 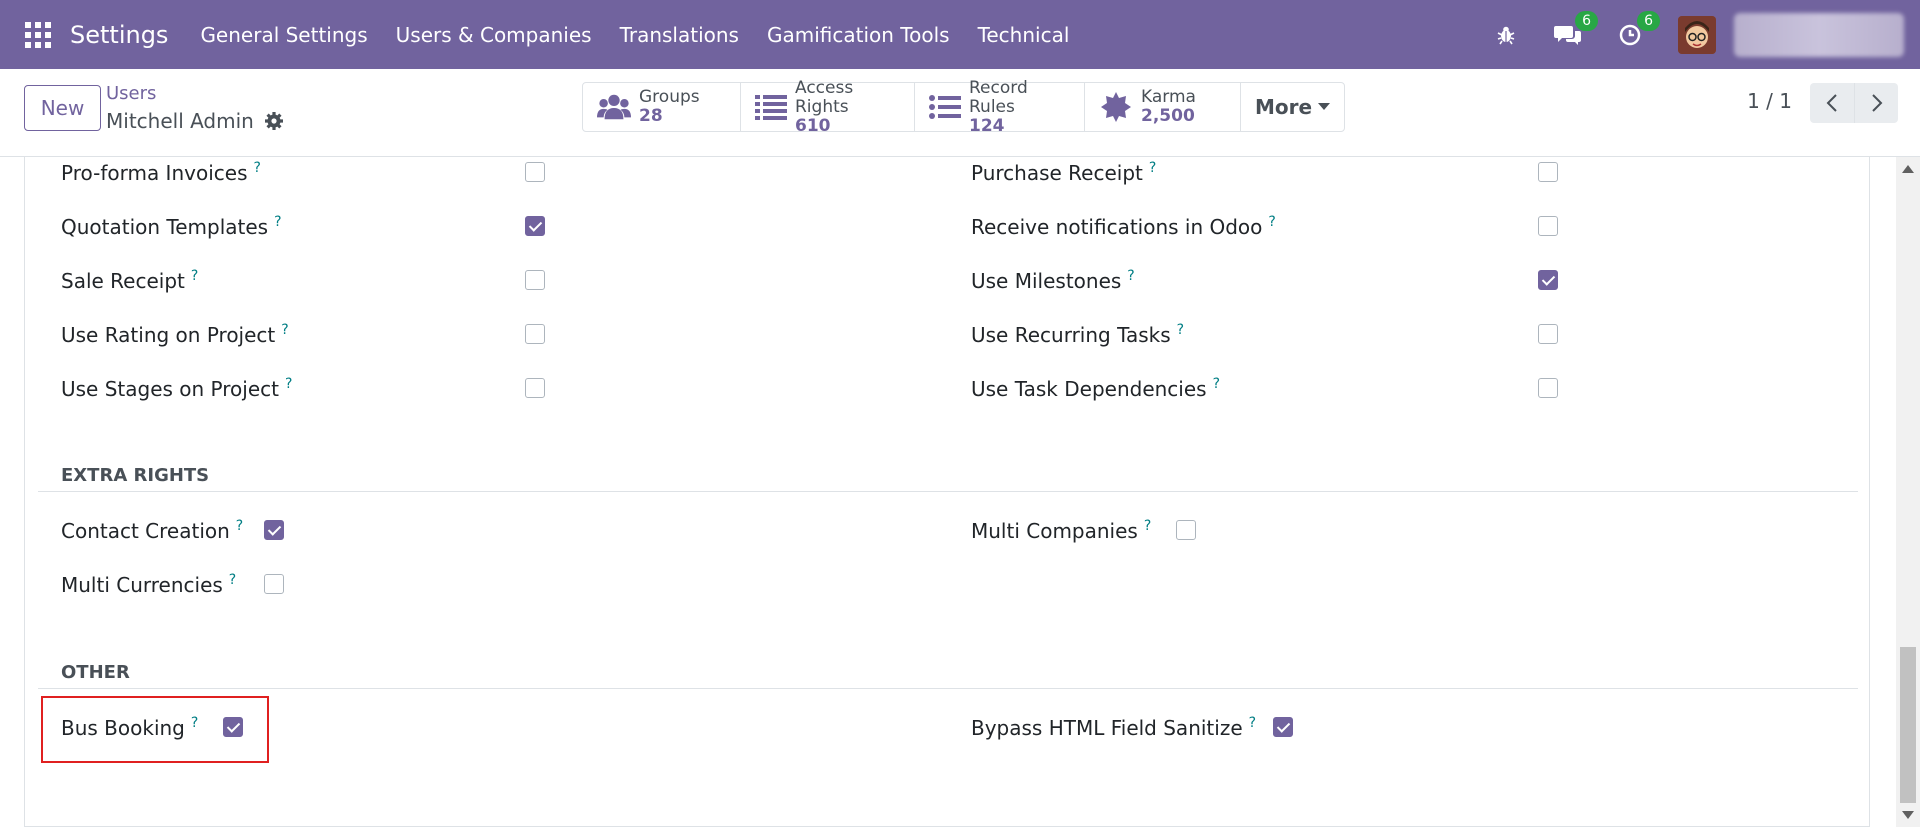 What do you see at coordinates (38, 34) in the screenshot?
I see `apps-menu-icon` at bounding box center [38, 34].